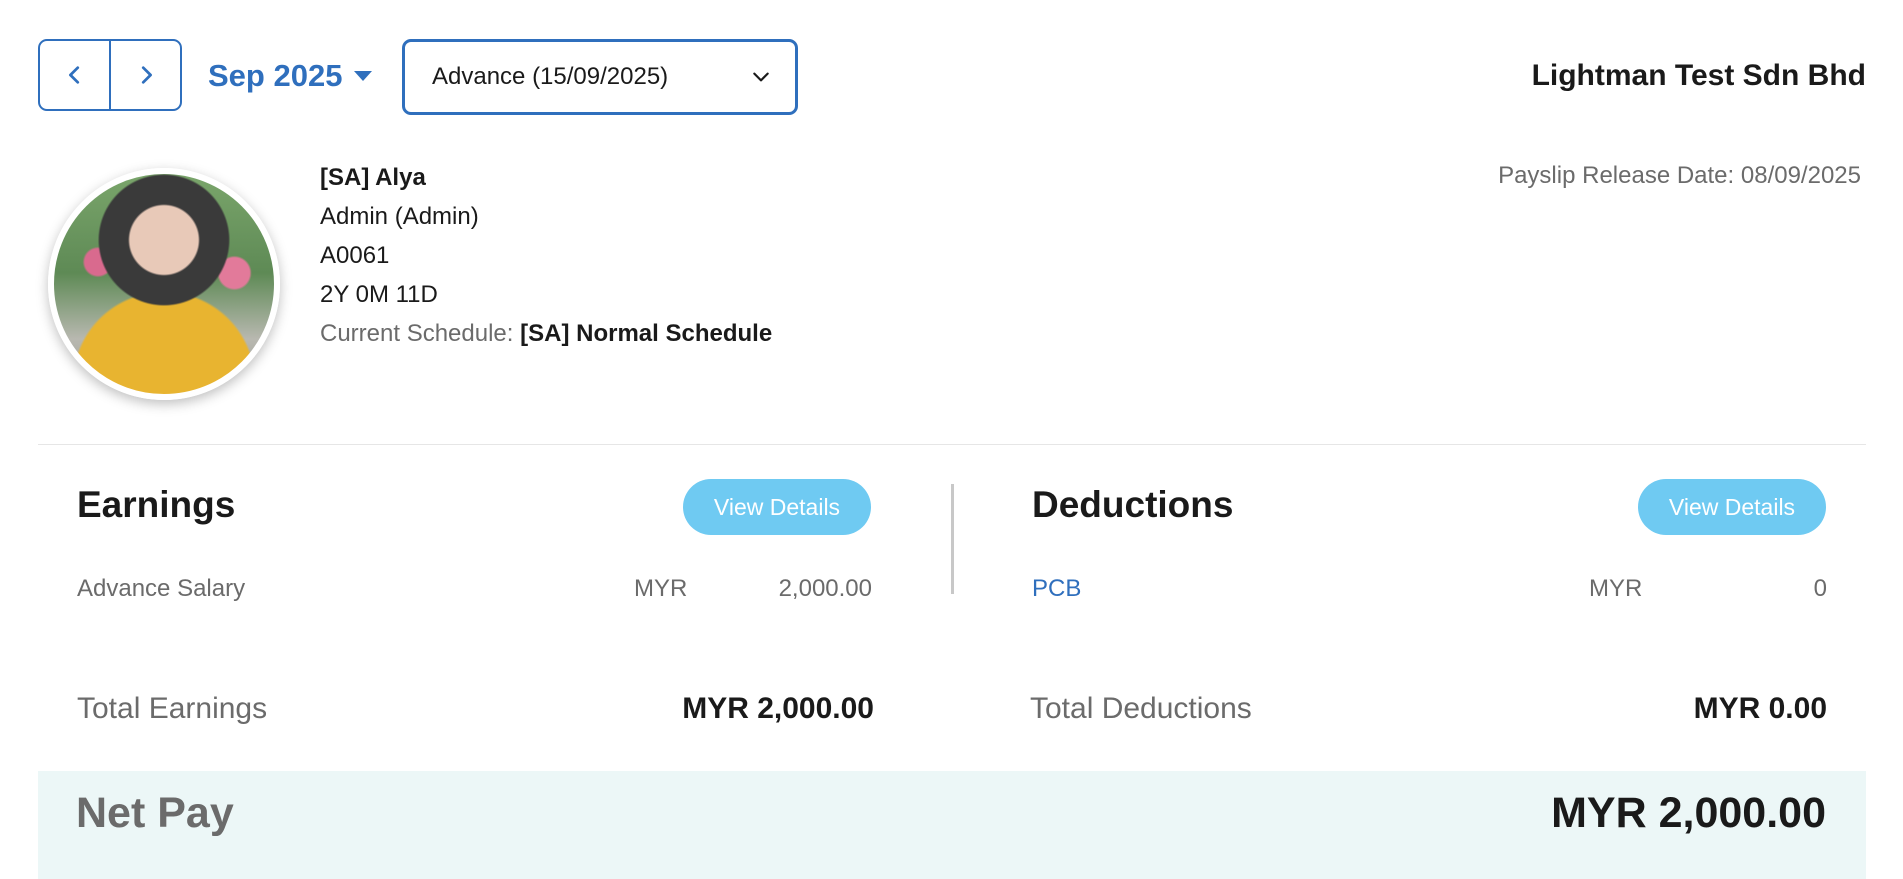 This screenshot has width=1903, height=879. What do you see at coordinates (778, 708) in the screenshot?
I see `total-earnings-value: MYR 2,000.00` at bounding box center [778, 708].